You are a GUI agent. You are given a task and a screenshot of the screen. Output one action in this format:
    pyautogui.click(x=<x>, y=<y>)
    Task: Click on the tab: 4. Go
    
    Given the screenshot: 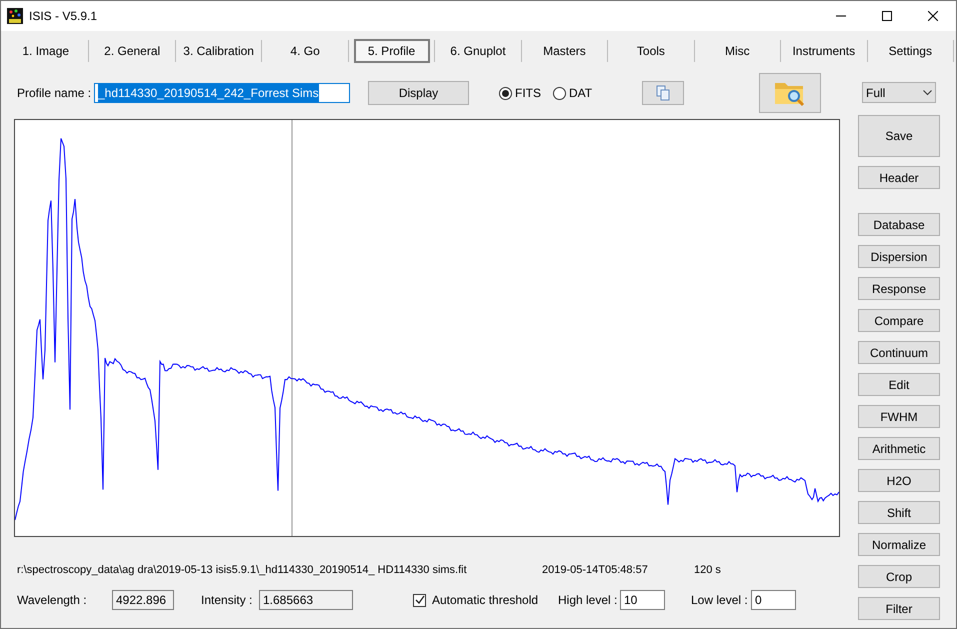 What is the action you would take?
    pyautogui.click(x=305, y=51)
    